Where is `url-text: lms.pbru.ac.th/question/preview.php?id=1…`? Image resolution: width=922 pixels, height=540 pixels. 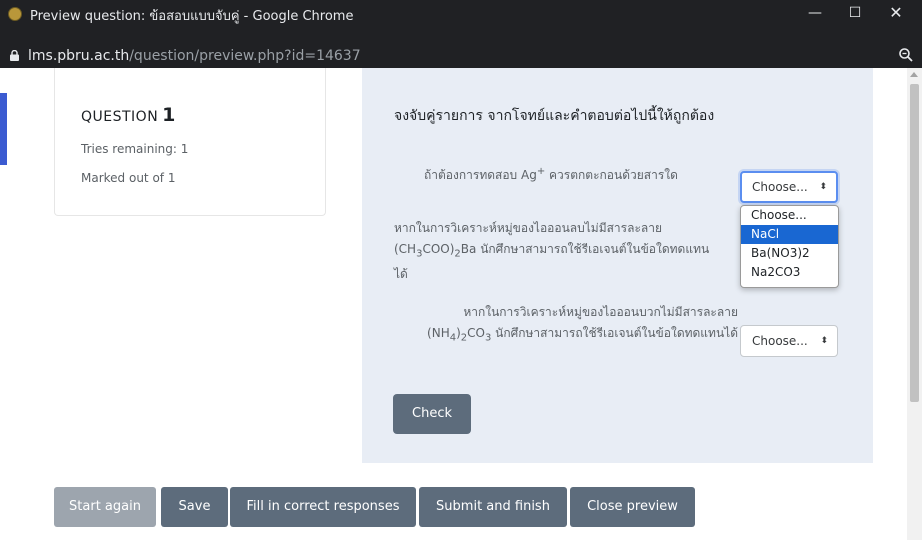 url-text: lms.pbru.ac.th/question/preview.php?id=1… is located at coordinates (194, 56).